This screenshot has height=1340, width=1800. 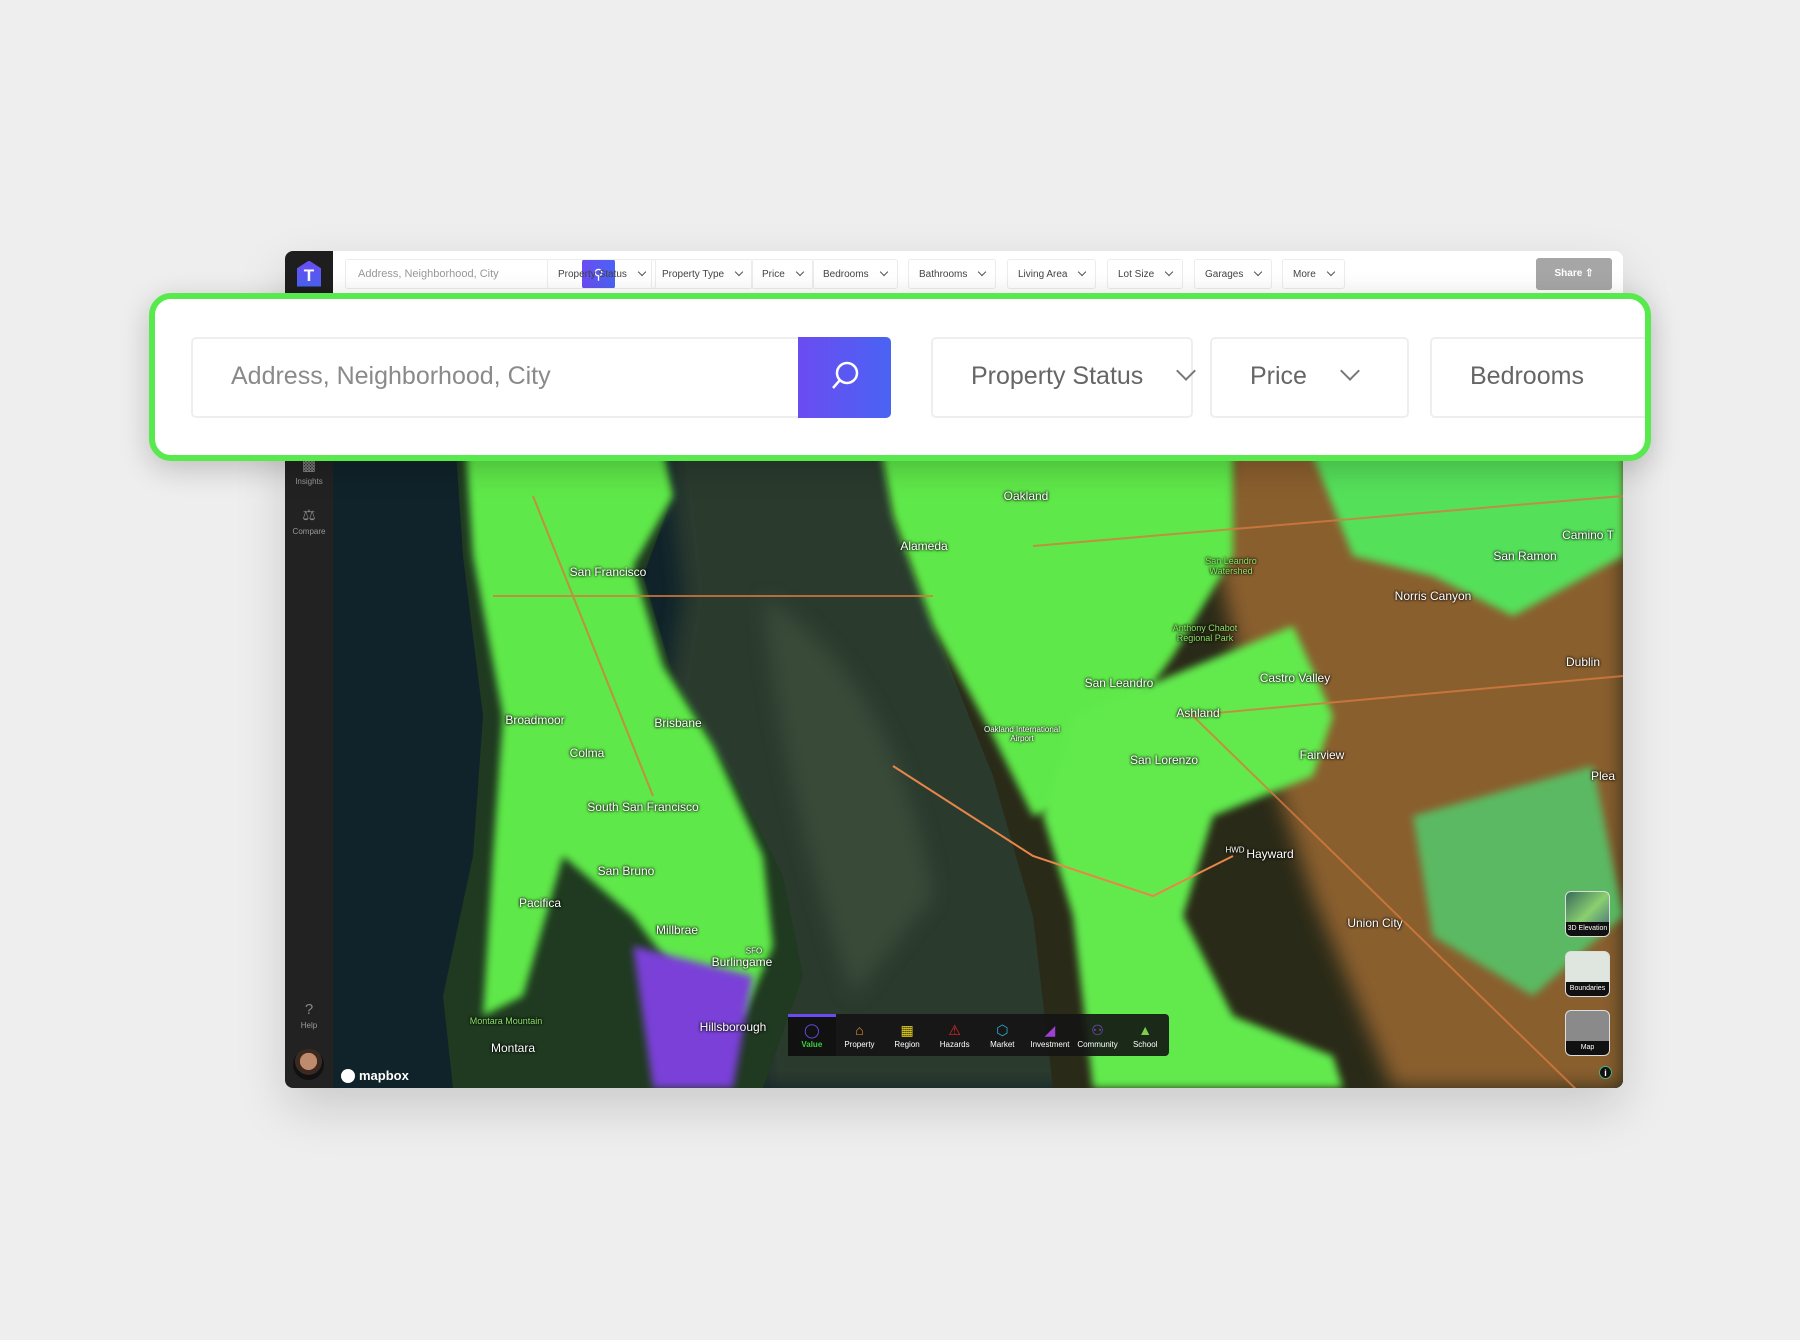 What do you see at coordinates (309, 1009) in the screenshot?
I see `question-icon: ?` at bounding box center [309, 1009].